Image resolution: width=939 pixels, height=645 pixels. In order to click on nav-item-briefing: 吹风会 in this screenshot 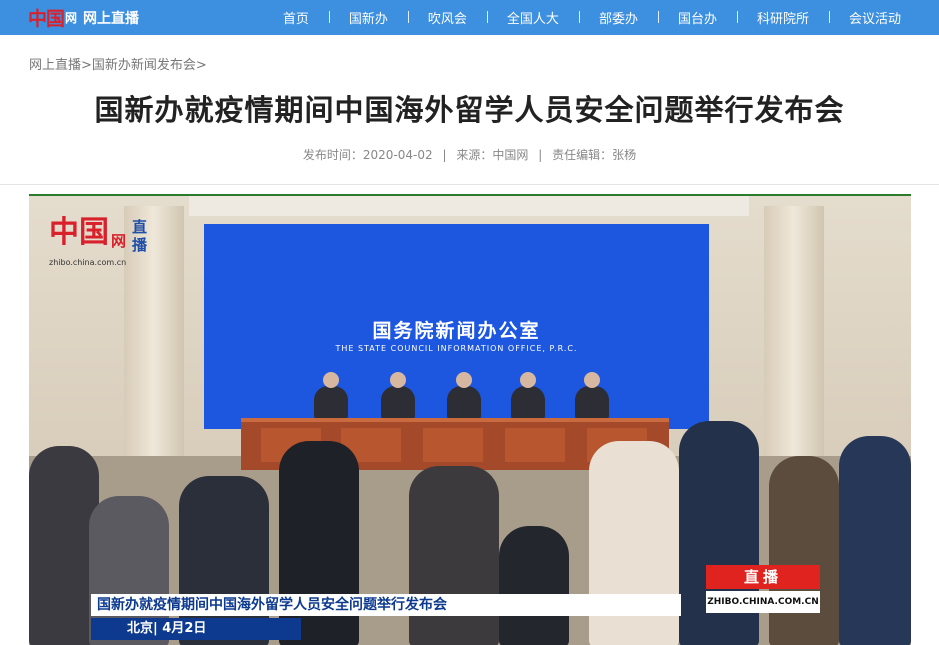, I will do `click(447, 17)`.